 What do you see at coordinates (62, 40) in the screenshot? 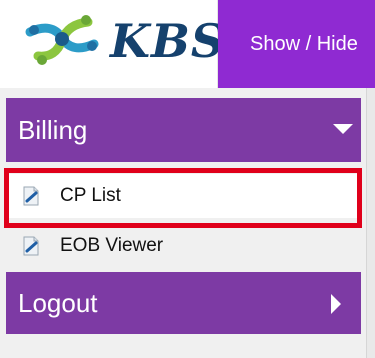
I see `kbs-logo-icon` at bounding box center [62, 40].